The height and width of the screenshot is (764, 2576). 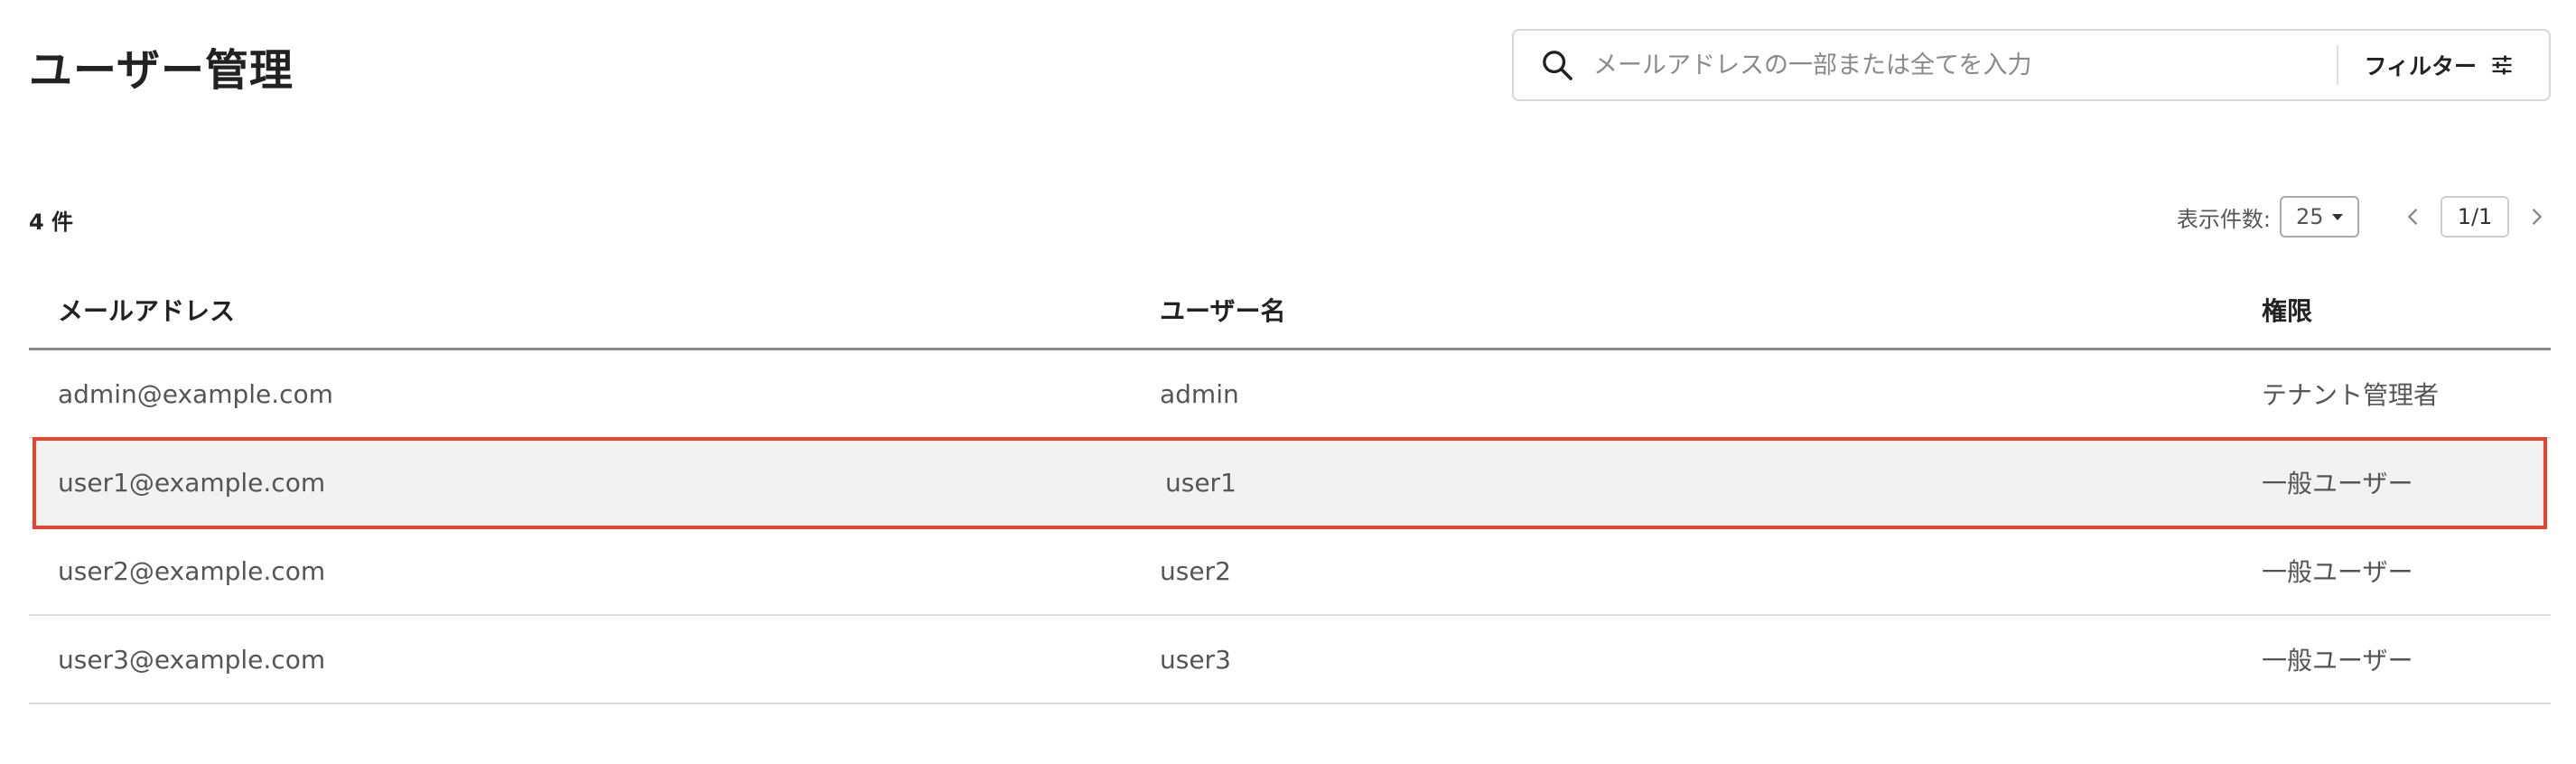 I want to click on filter-button: フィルター, so click(x=2439, y=65).